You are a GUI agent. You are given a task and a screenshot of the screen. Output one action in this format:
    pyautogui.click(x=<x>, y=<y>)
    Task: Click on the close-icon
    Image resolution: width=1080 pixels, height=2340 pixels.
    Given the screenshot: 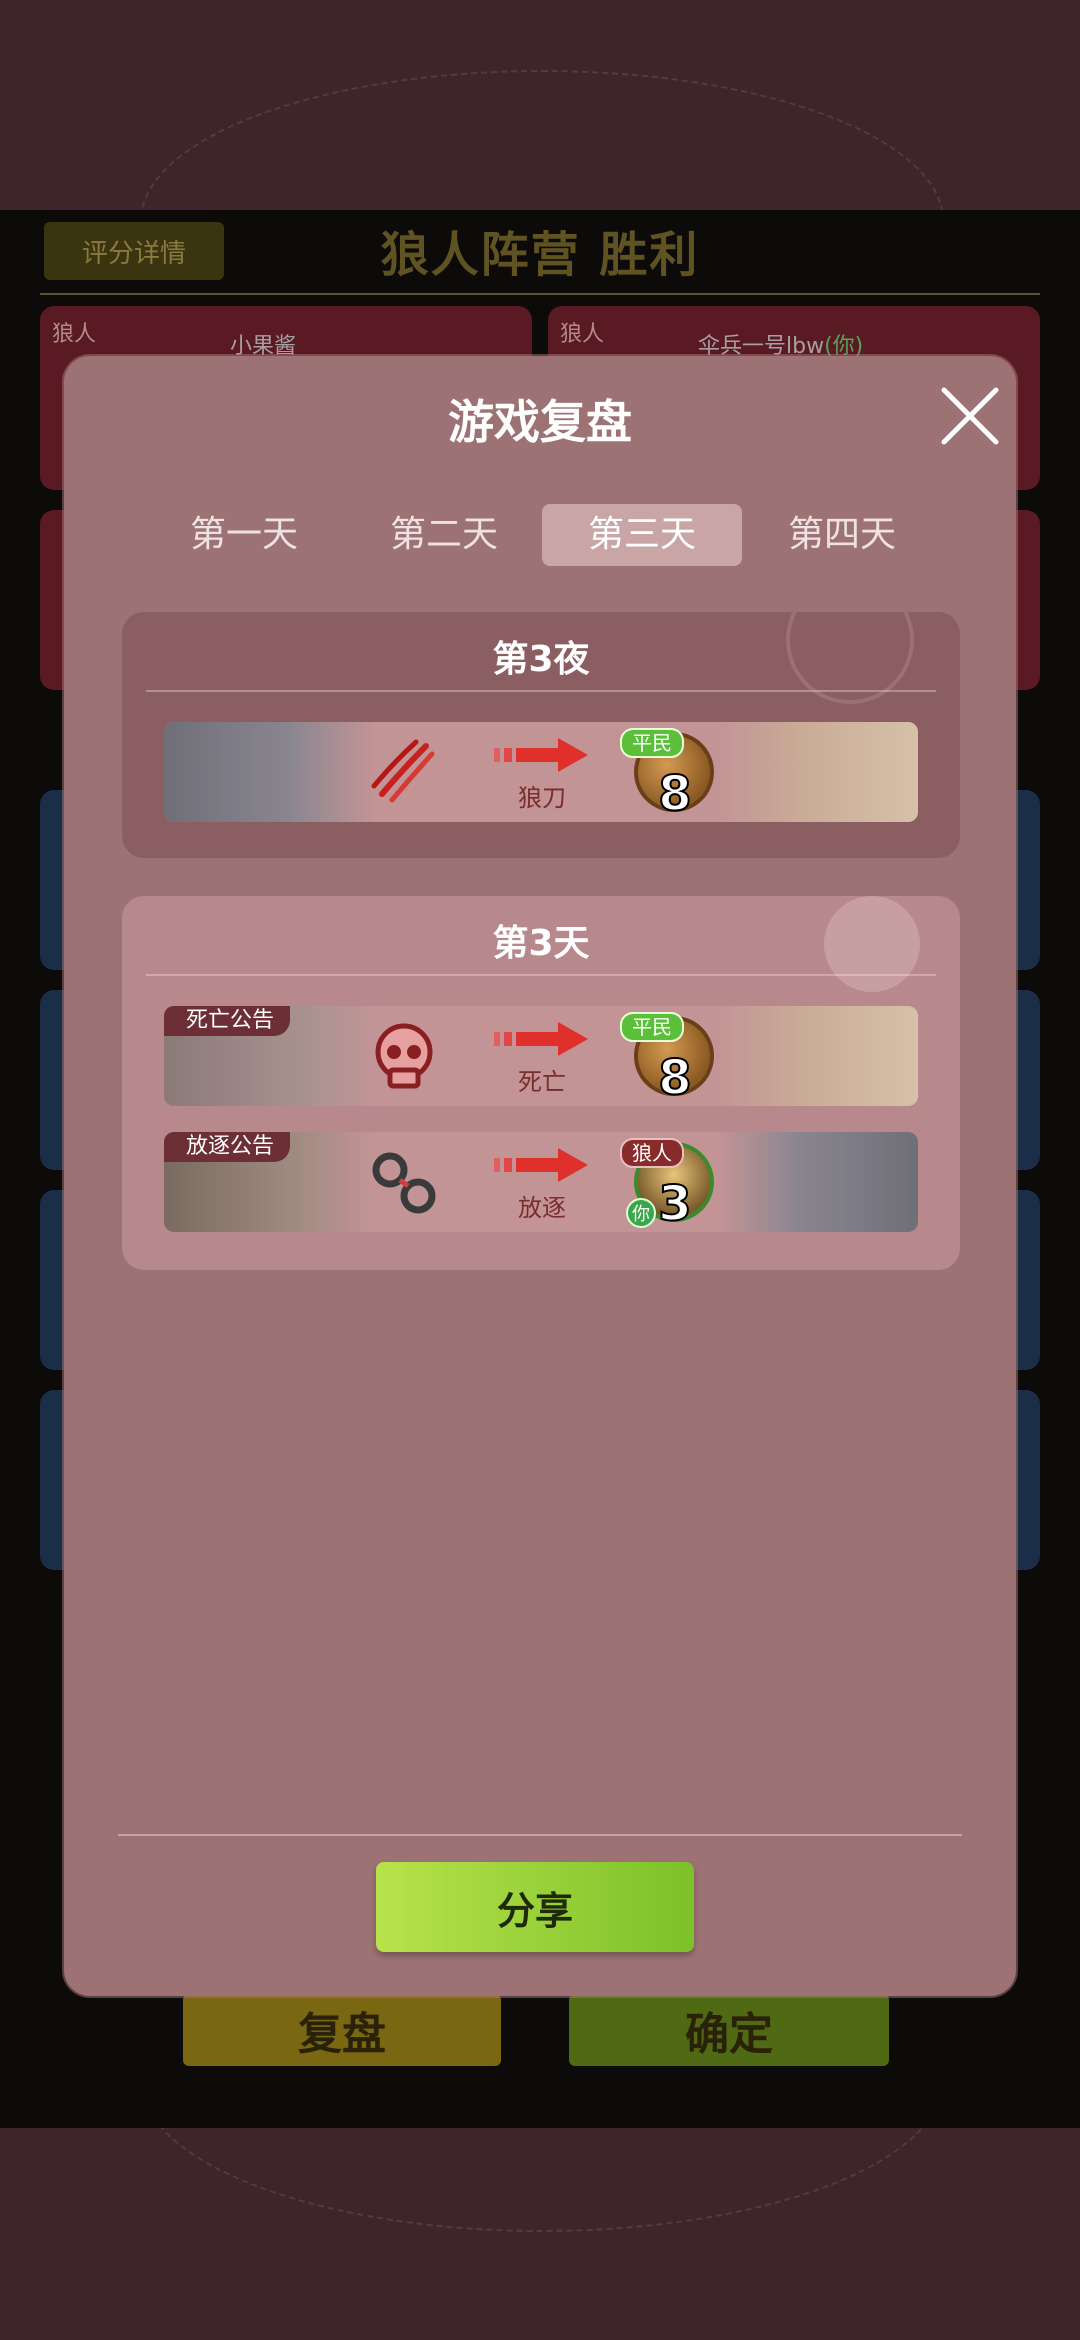 What is the action you would take?
    pyautogui.click(x=970, y=416)
    